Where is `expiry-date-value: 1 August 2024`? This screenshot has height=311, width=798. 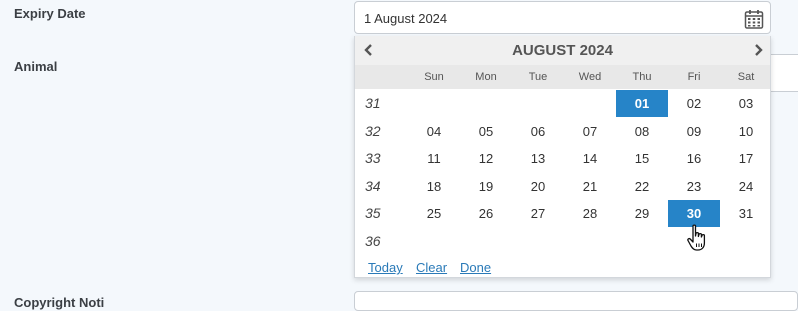
expiry-date-value: 1 August 2024 is located at coordinates (406, 18).